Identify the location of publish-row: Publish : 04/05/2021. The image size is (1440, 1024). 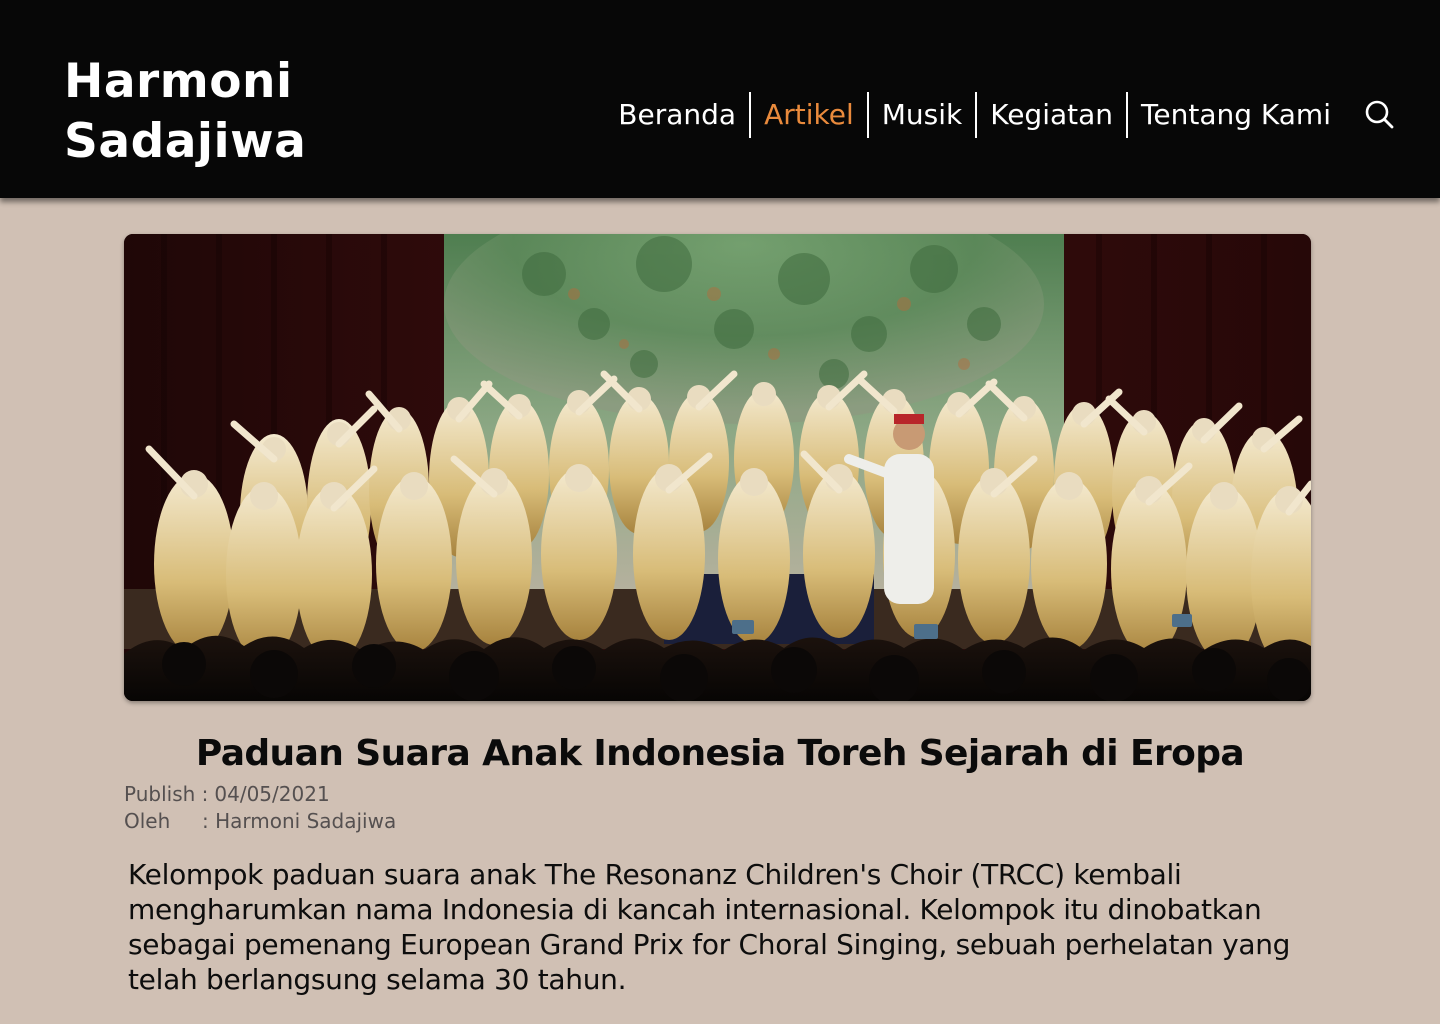
(260, 794).